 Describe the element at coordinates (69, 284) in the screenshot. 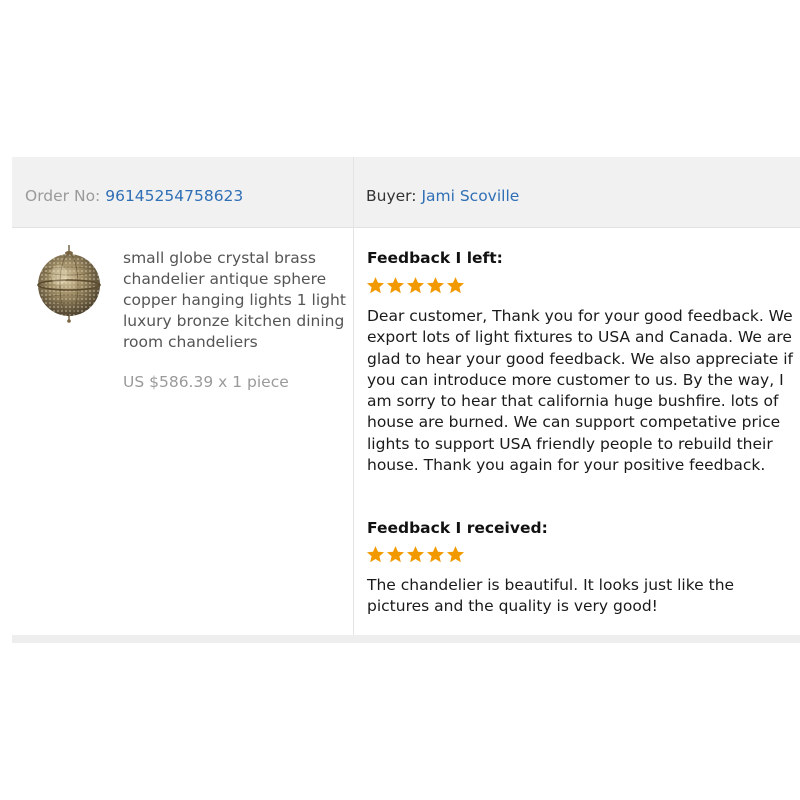

I see `globe-chandelier-image` at that location.